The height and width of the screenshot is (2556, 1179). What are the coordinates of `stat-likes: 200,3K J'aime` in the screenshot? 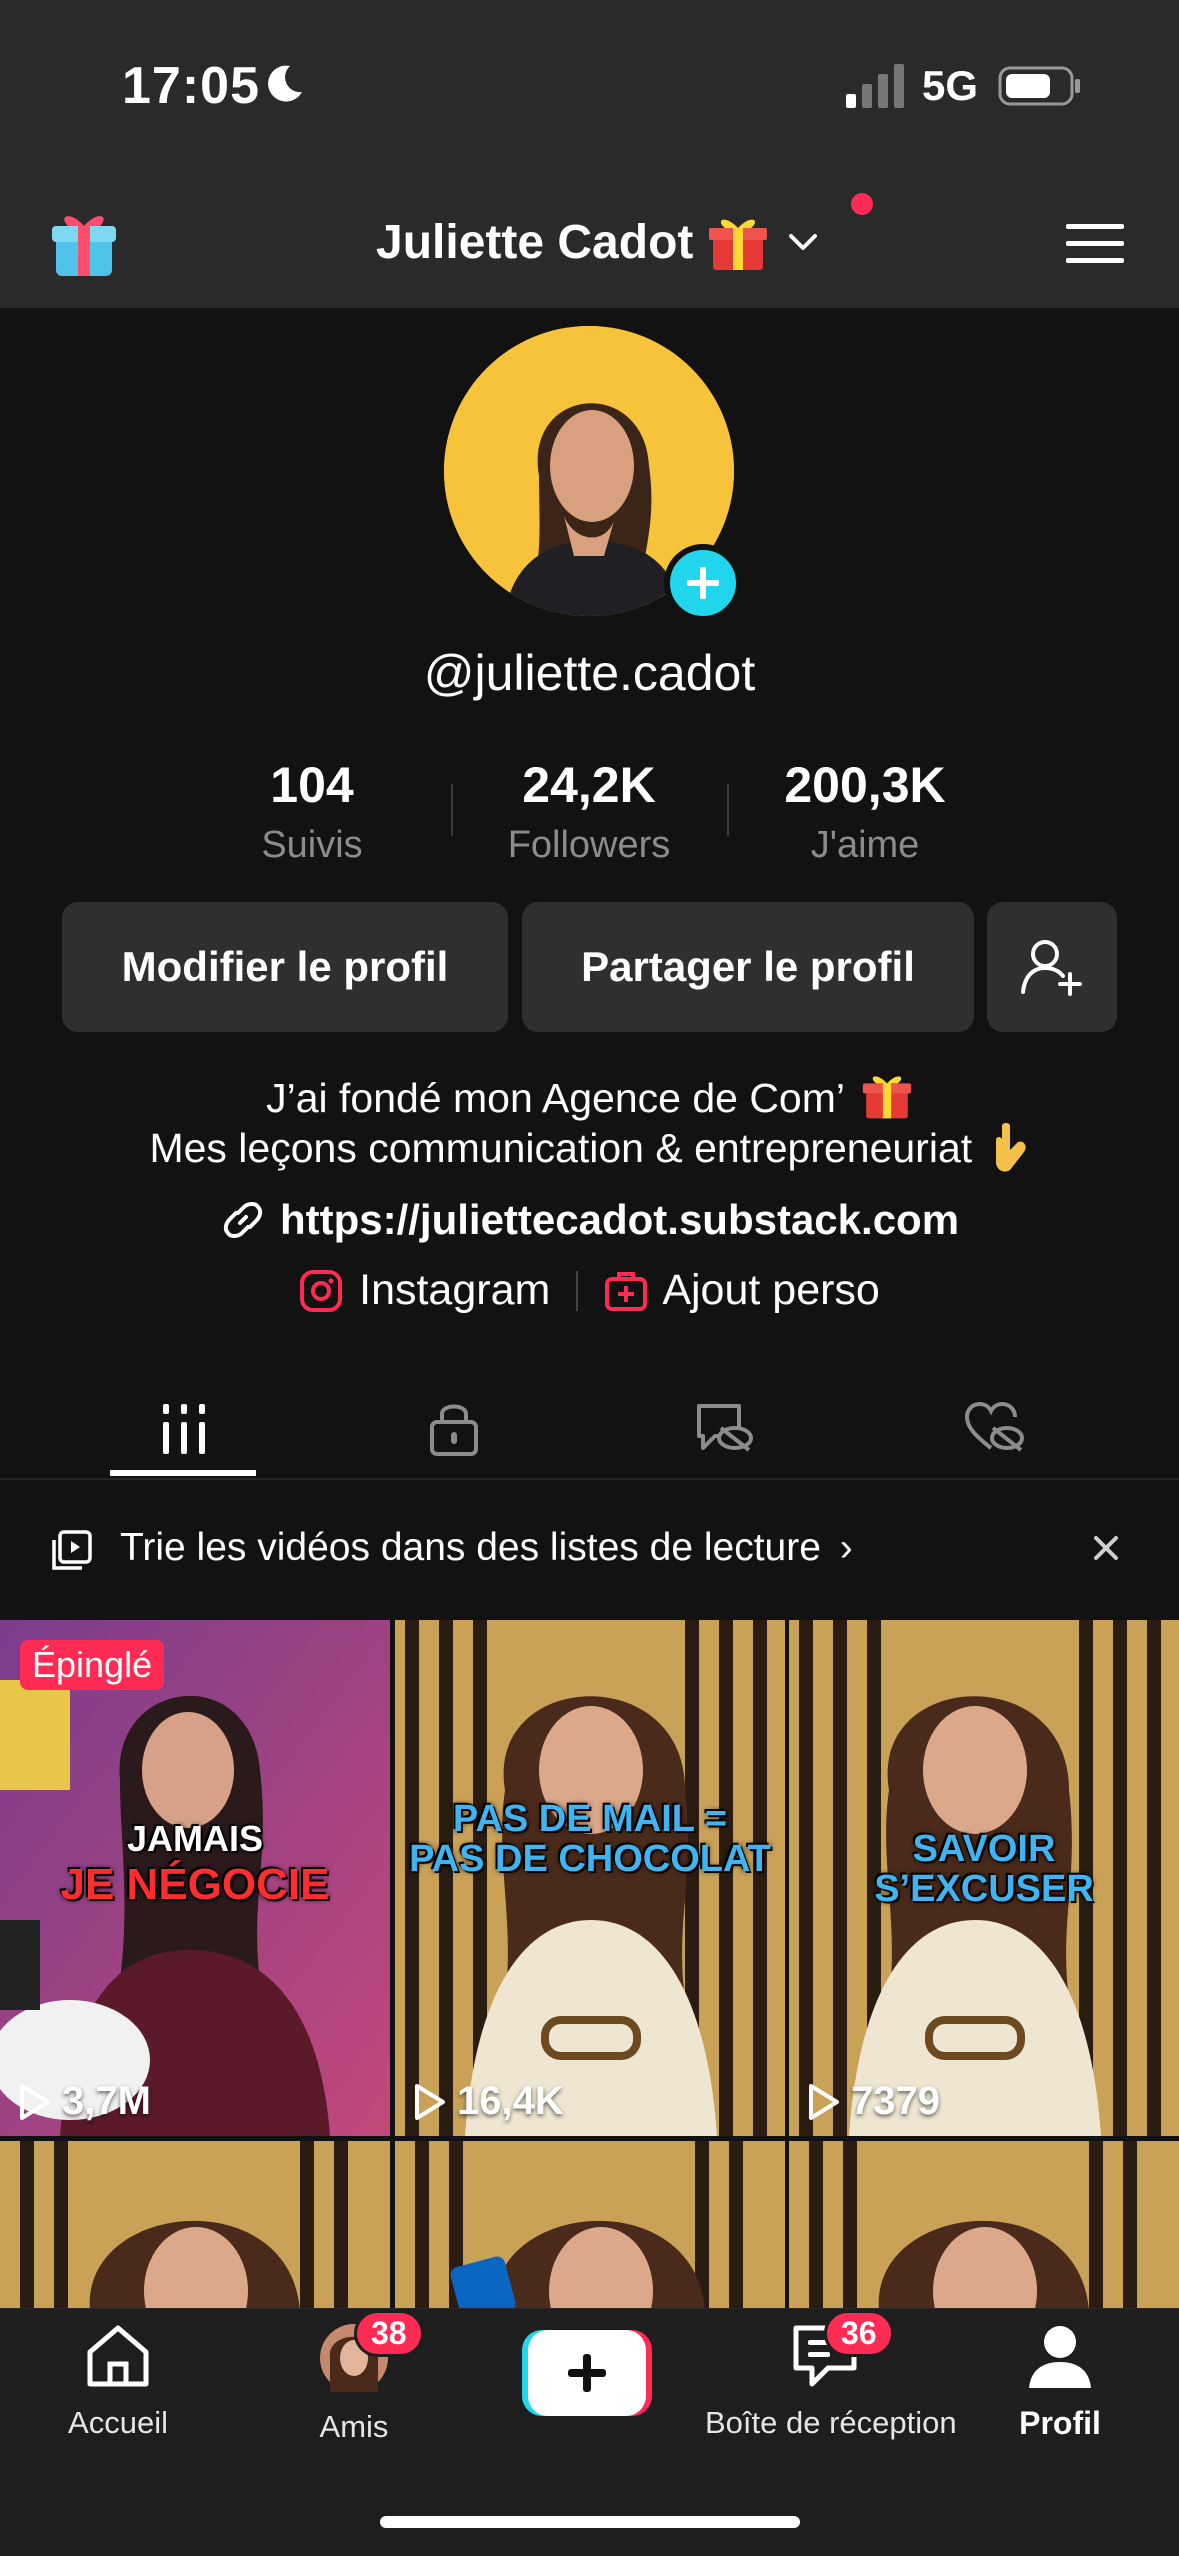 It's located at (865, 811).